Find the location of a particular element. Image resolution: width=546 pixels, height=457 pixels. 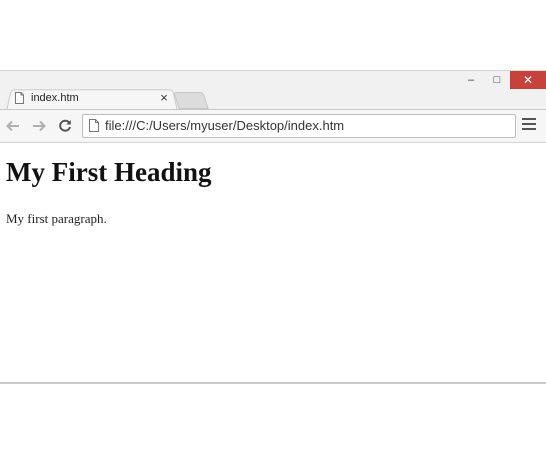

forward-arrow-icon is located at coordinates (39, 126).